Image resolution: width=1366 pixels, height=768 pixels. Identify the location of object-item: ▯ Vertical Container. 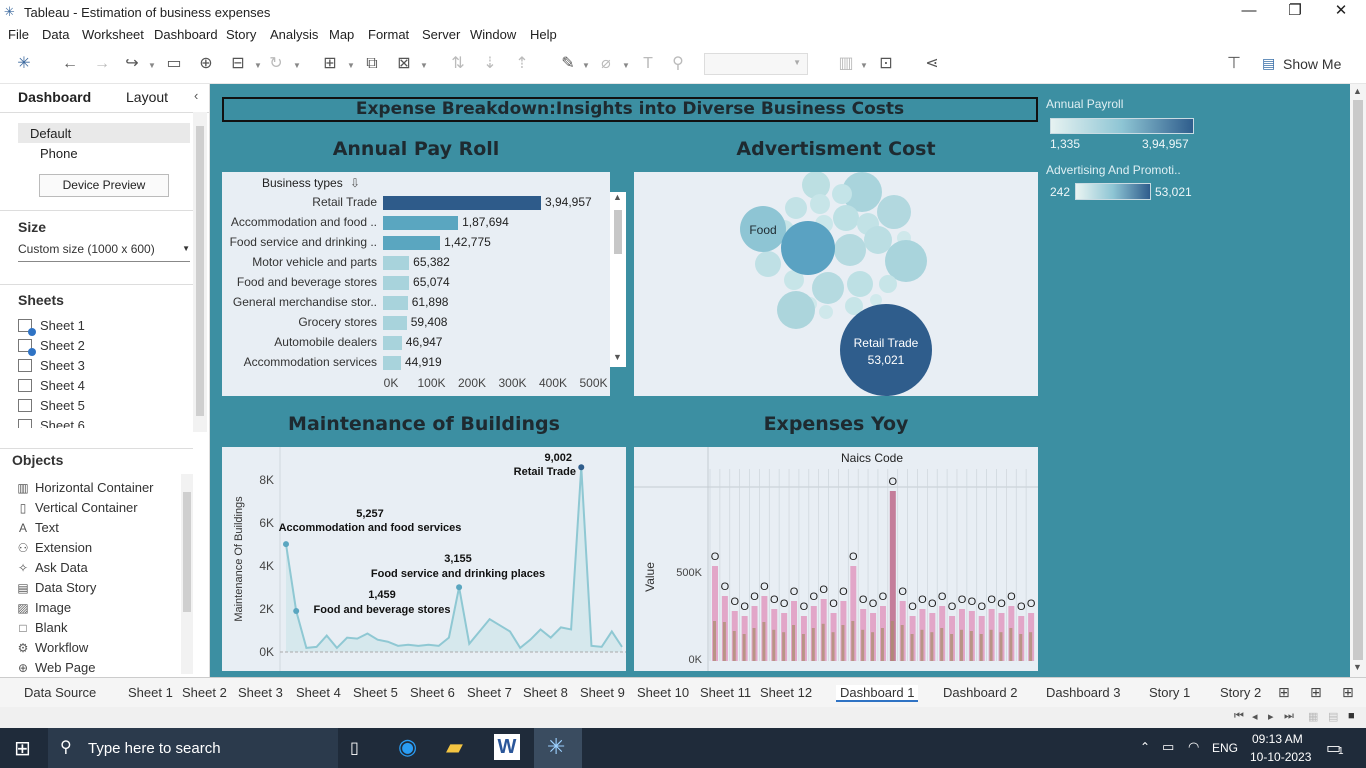
(77, 507).